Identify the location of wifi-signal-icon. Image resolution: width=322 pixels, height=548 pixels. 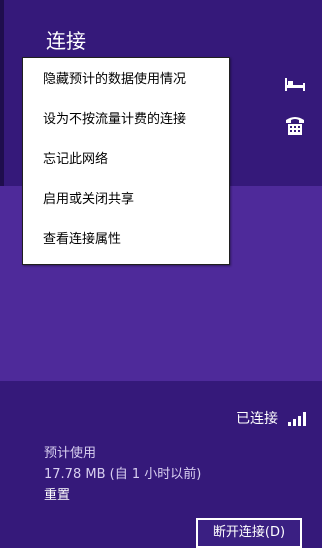
(297, 419).